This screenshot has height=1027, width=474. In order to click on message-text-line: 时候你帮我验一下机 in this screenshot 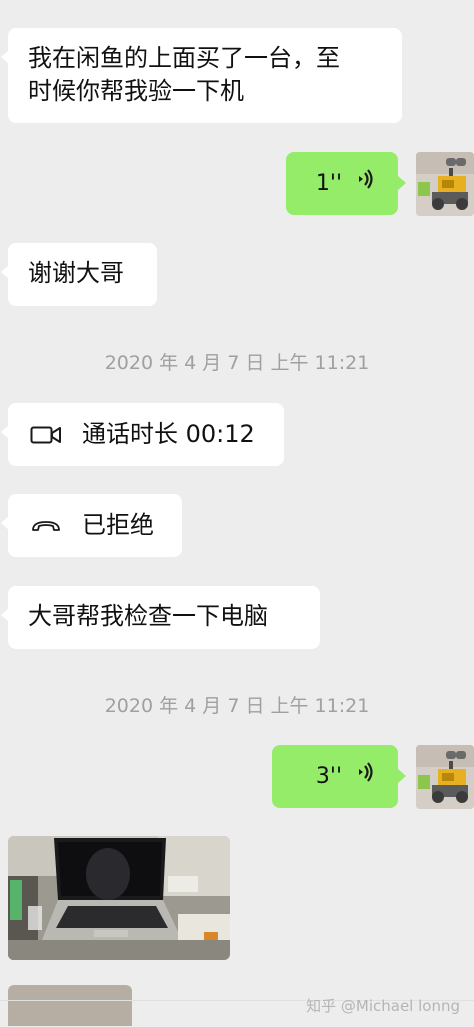, I will do `click(136, 91)`.